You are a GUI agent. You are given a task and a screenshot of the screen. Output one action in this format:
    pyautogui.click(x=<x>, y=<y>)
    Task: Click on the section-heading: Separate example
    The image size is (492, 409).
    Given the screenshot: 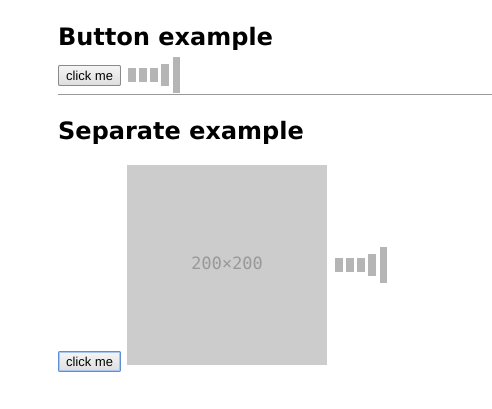 What is the action you would take?
    pyautogui.click(x=181, y=131)
    